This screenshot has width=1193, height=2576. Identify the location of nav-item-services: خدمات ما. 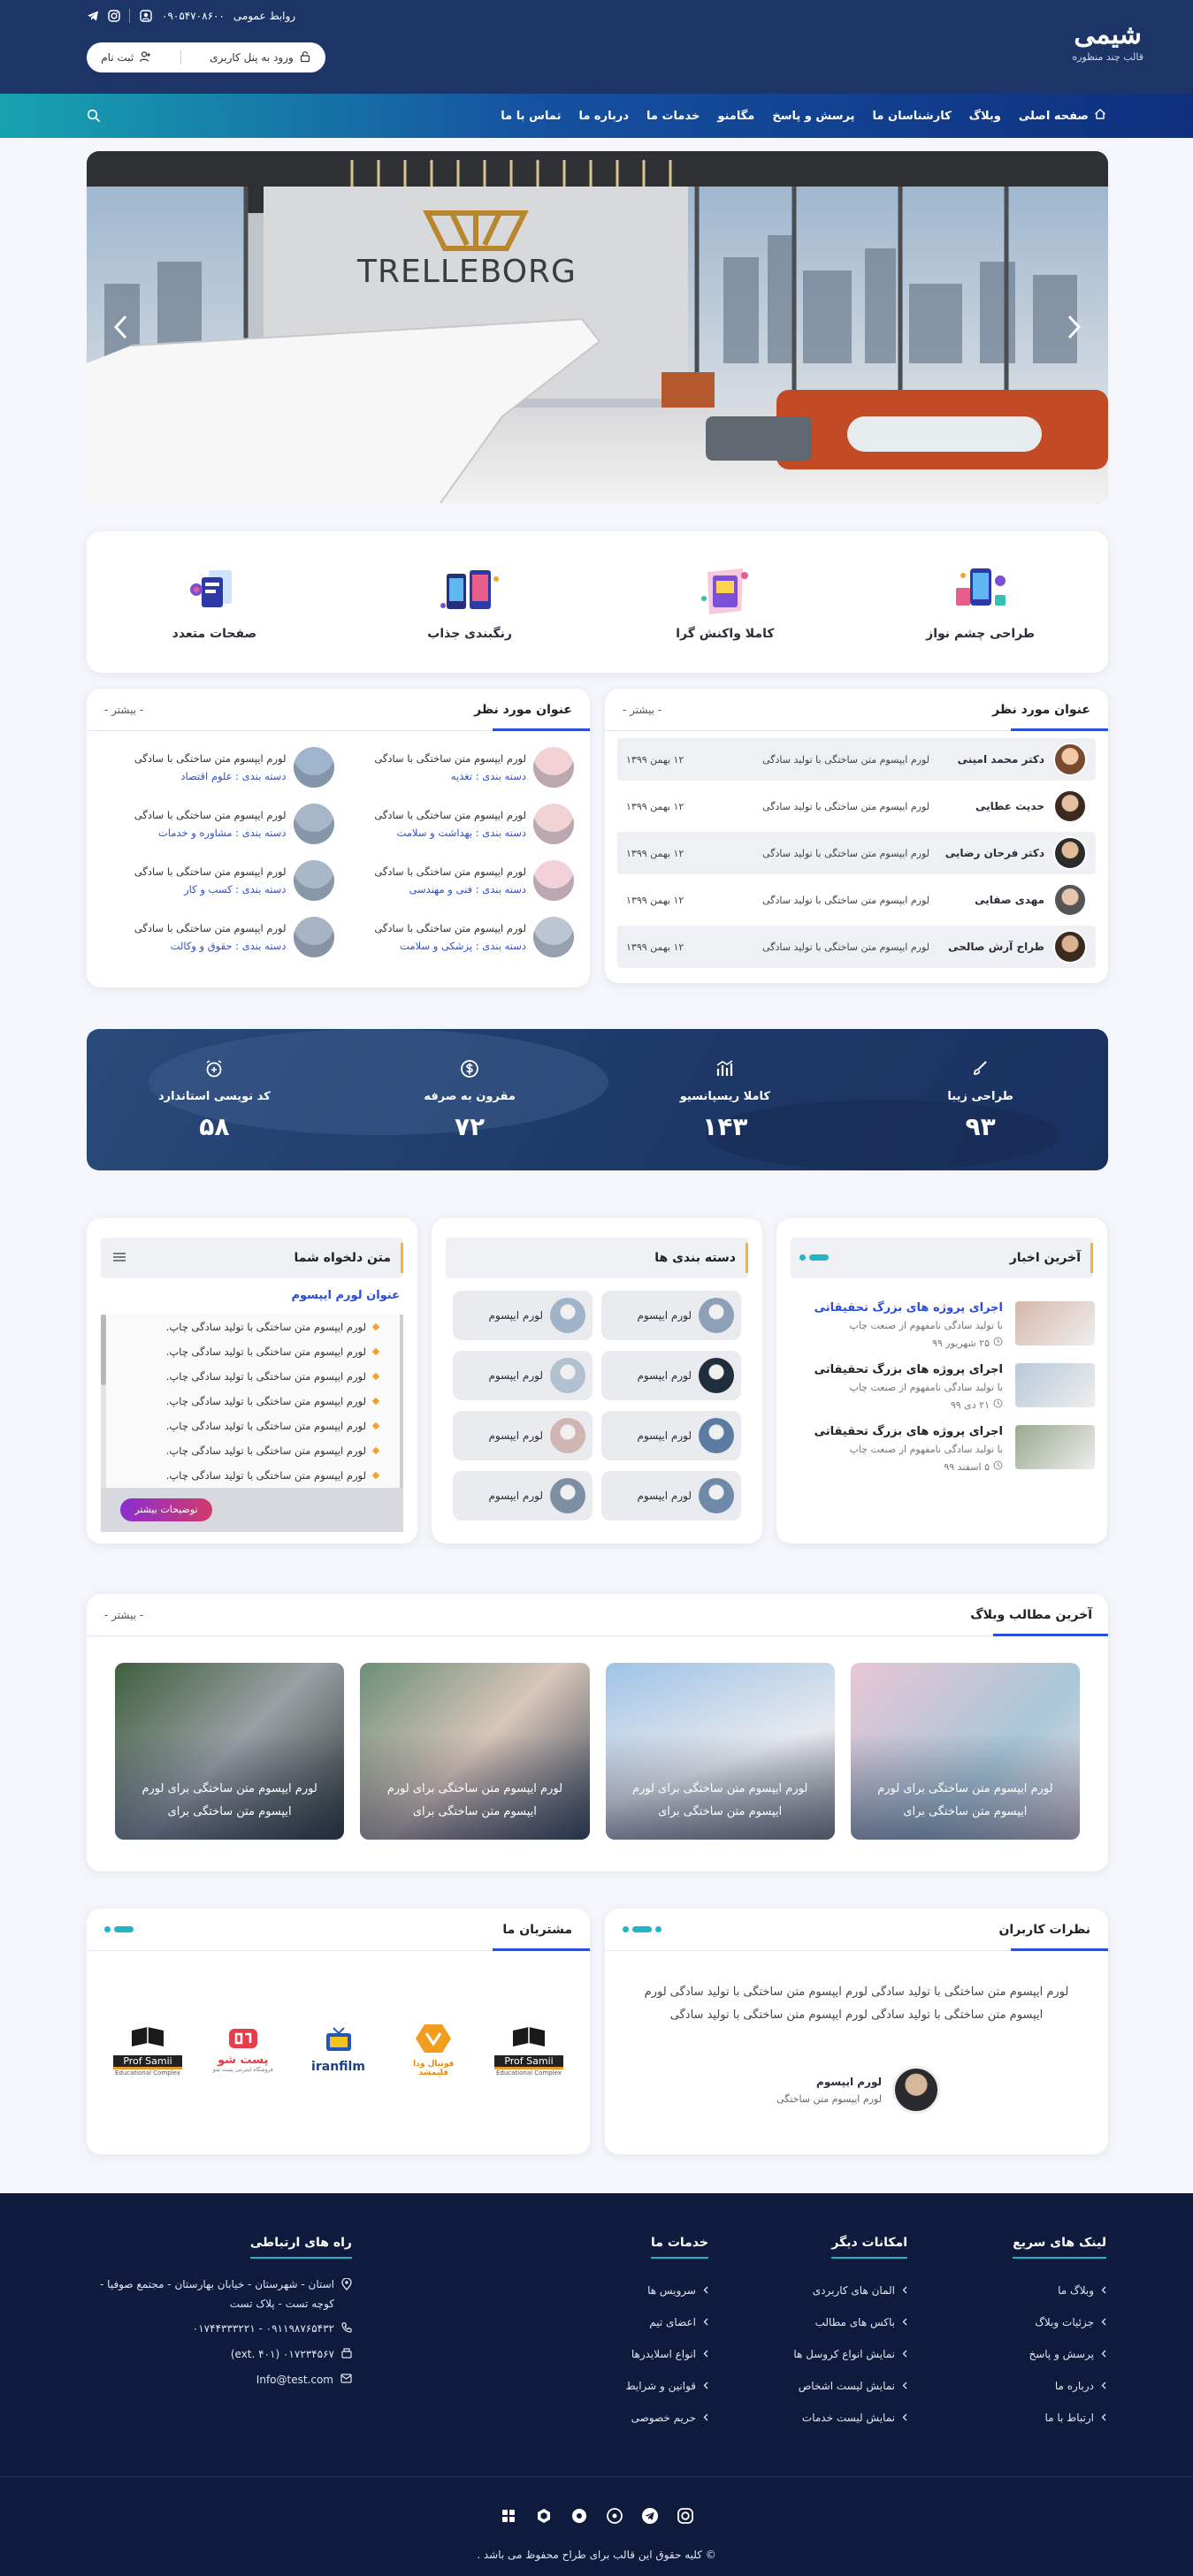
(673, 116).